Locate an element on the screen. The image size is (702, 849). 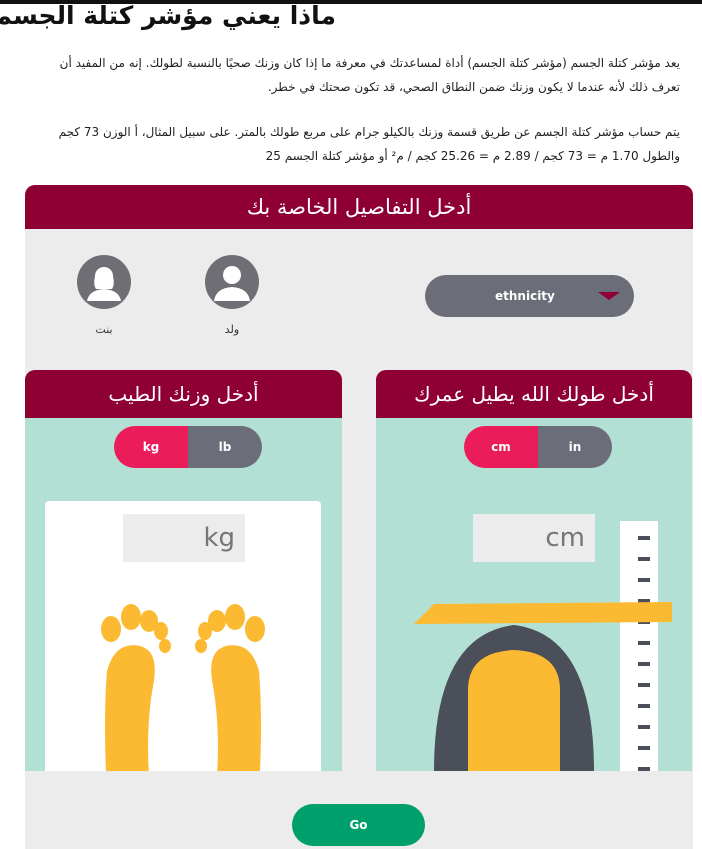
unit-lb-button: lb is located at coordinates (225, 447).